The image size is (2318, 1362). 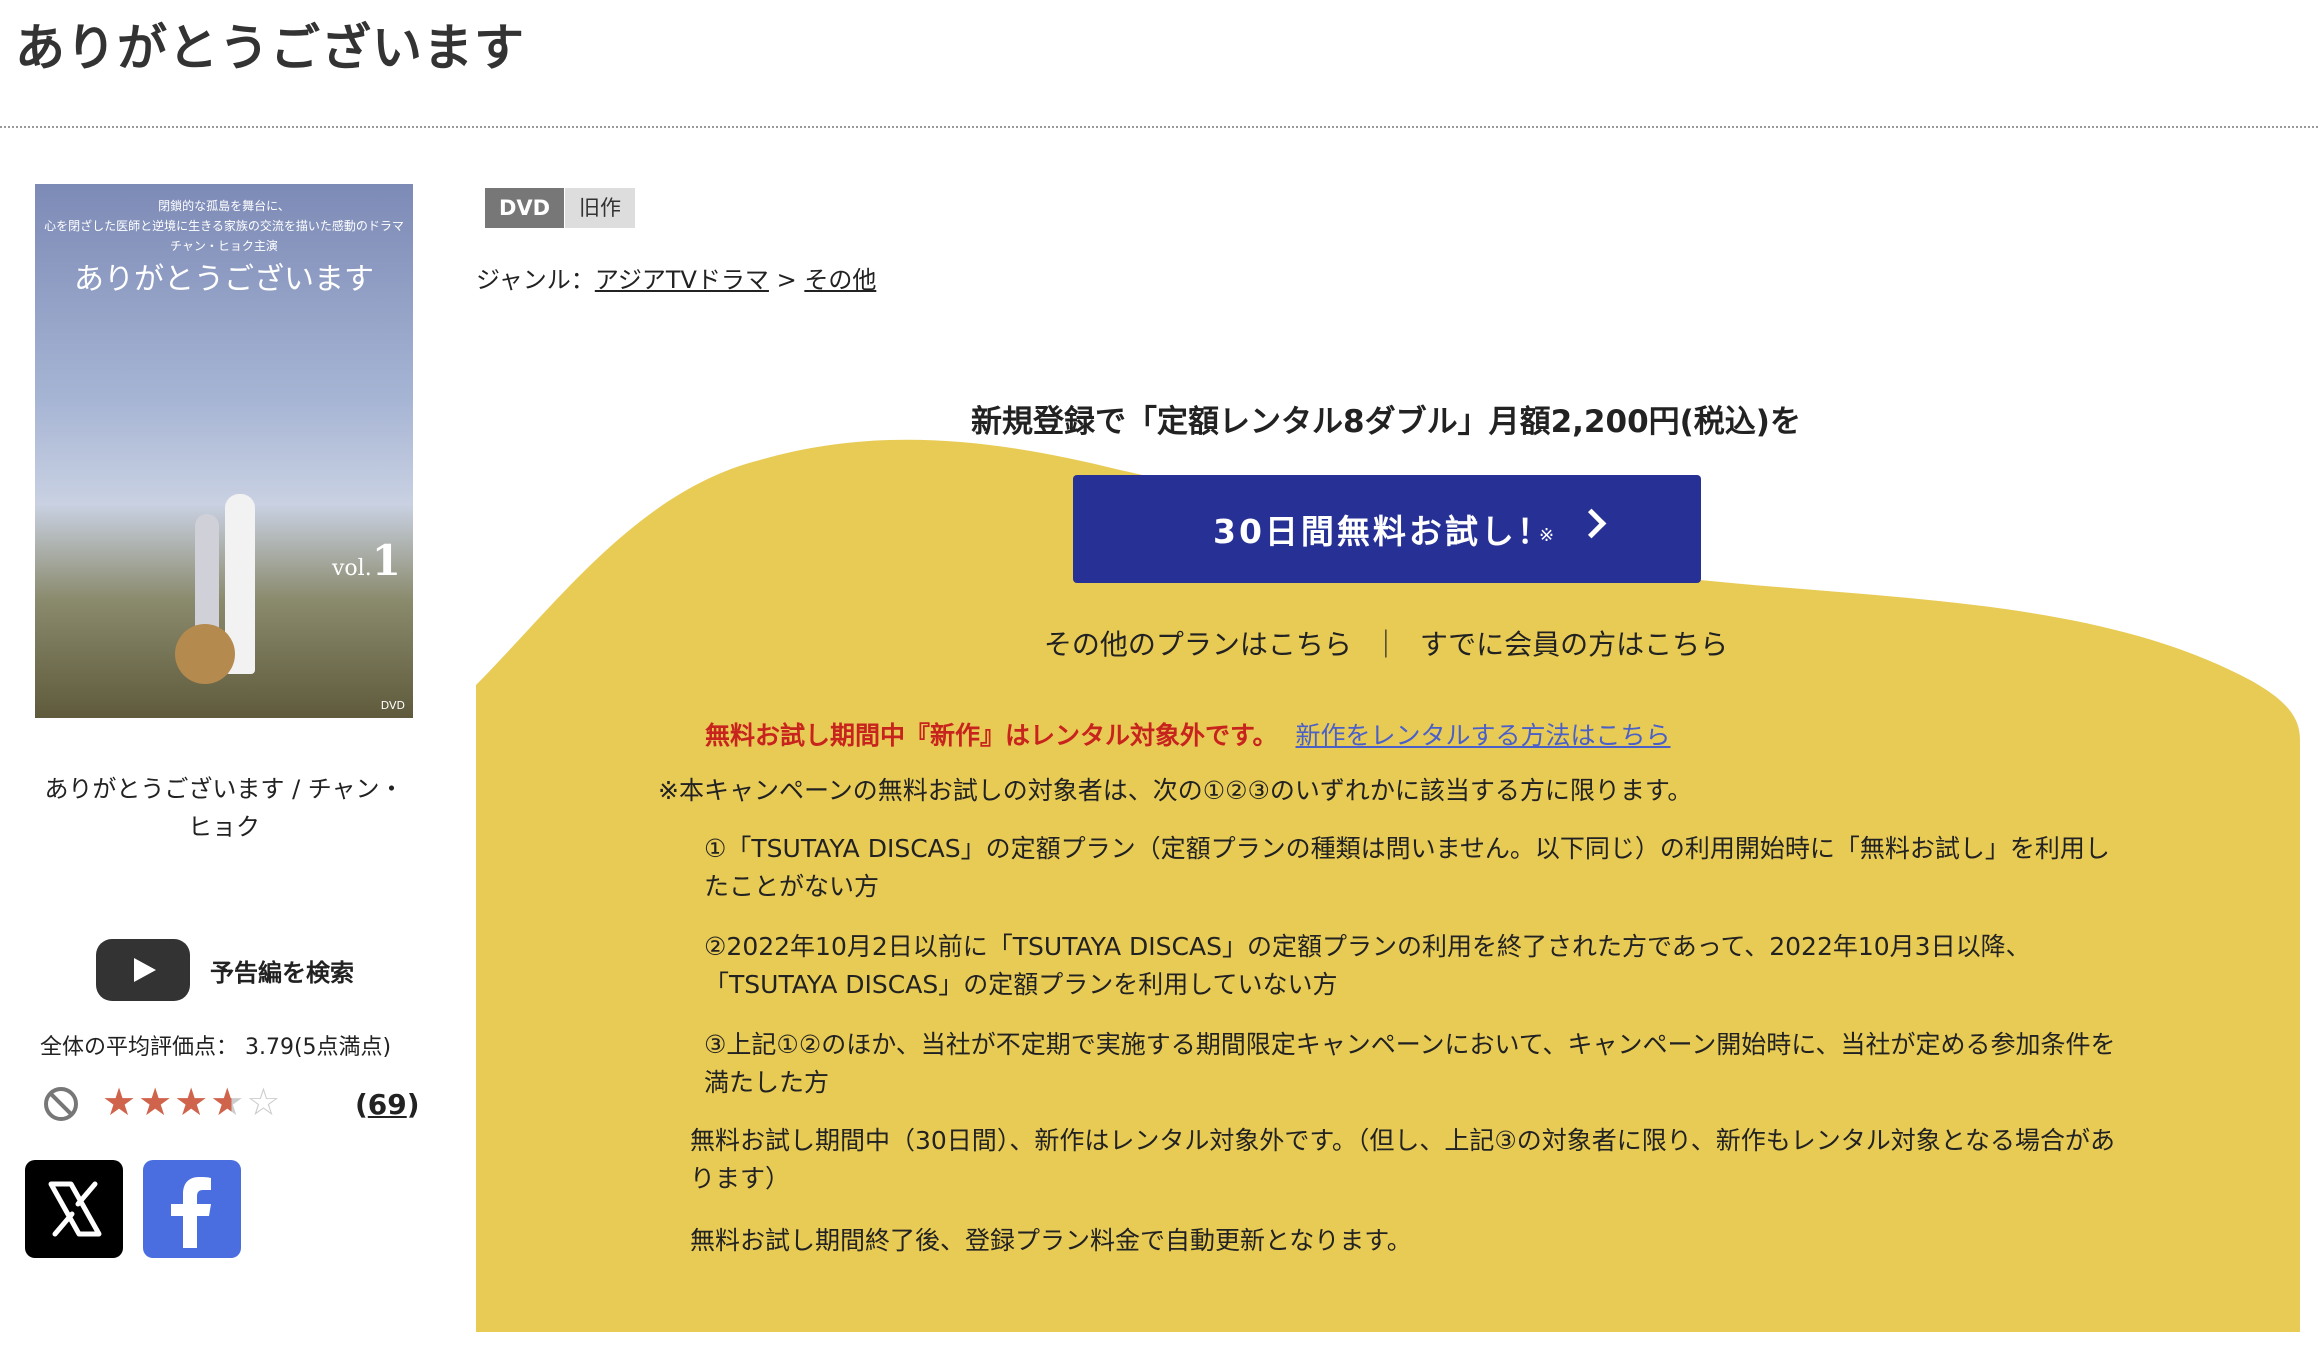 I want to click on free-trial-button: 30日間無料お試し！ ※, so click(x=1387, y=529).